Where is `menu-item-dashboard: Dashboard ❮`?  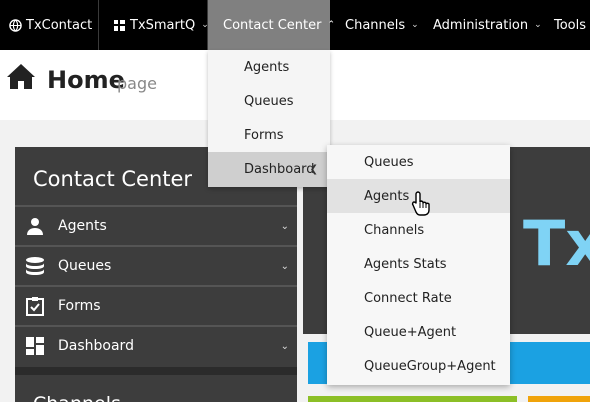
menu-item-dashboard: Dashboard ❮ is located at coordinates (269, 169).